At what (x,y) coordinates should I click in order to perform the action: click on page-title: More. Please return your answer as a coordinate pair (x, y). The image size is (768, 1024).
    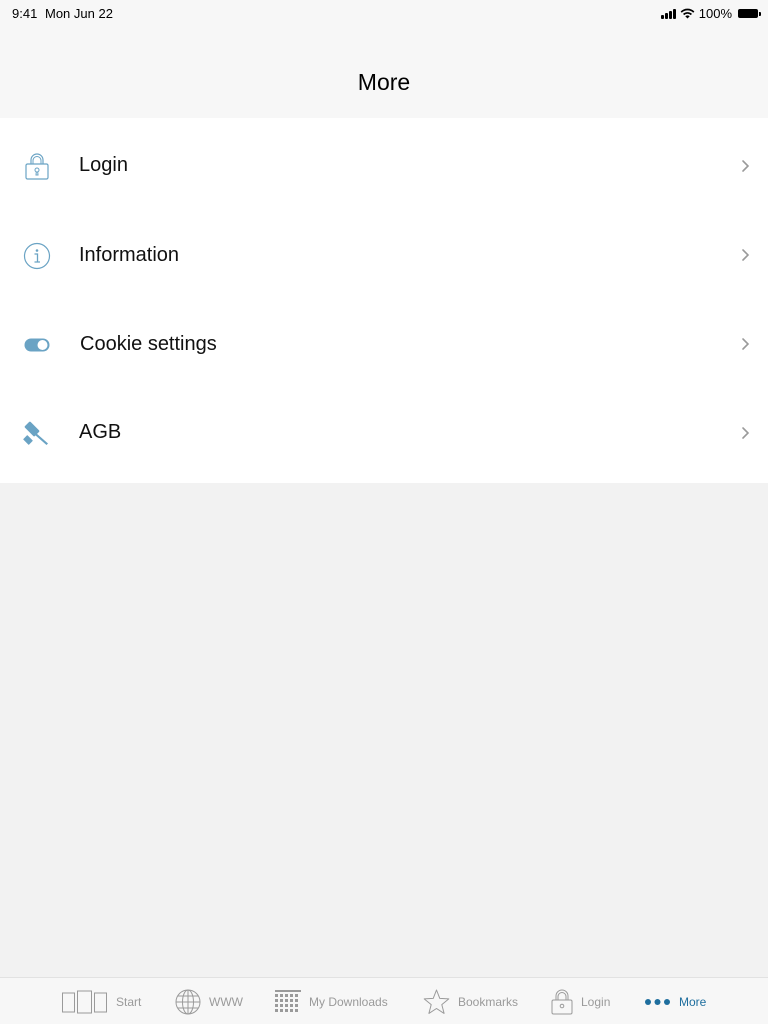
    Looking at the image, I should click on (384, 82).